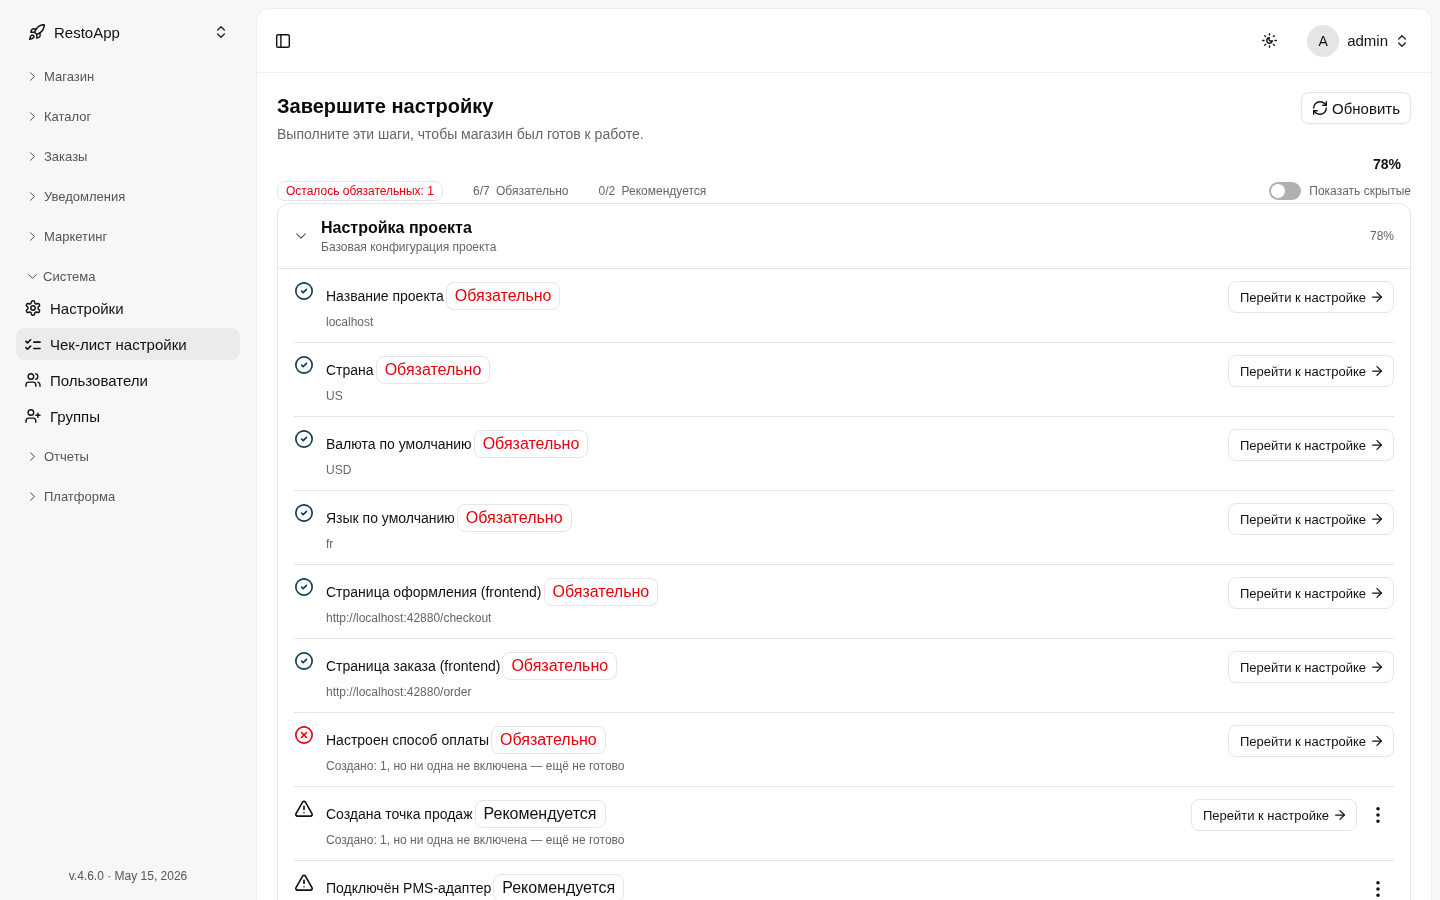  Describe the element at coordinates (1285, 191) in the screenshot. I see `show-hidden-toggle` at that location.